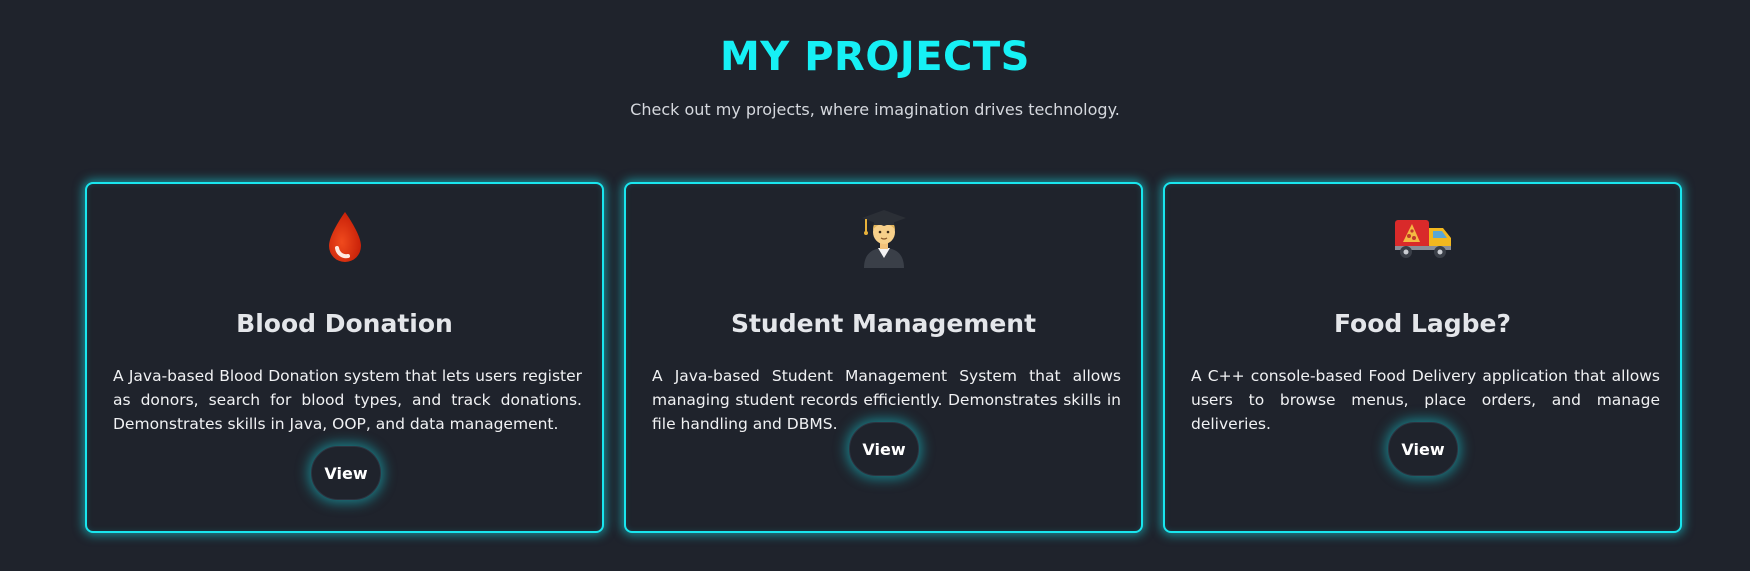 This screenshot has width=1750, height=571. I want to click on delivery-truck-icon, so click(1422, 238).